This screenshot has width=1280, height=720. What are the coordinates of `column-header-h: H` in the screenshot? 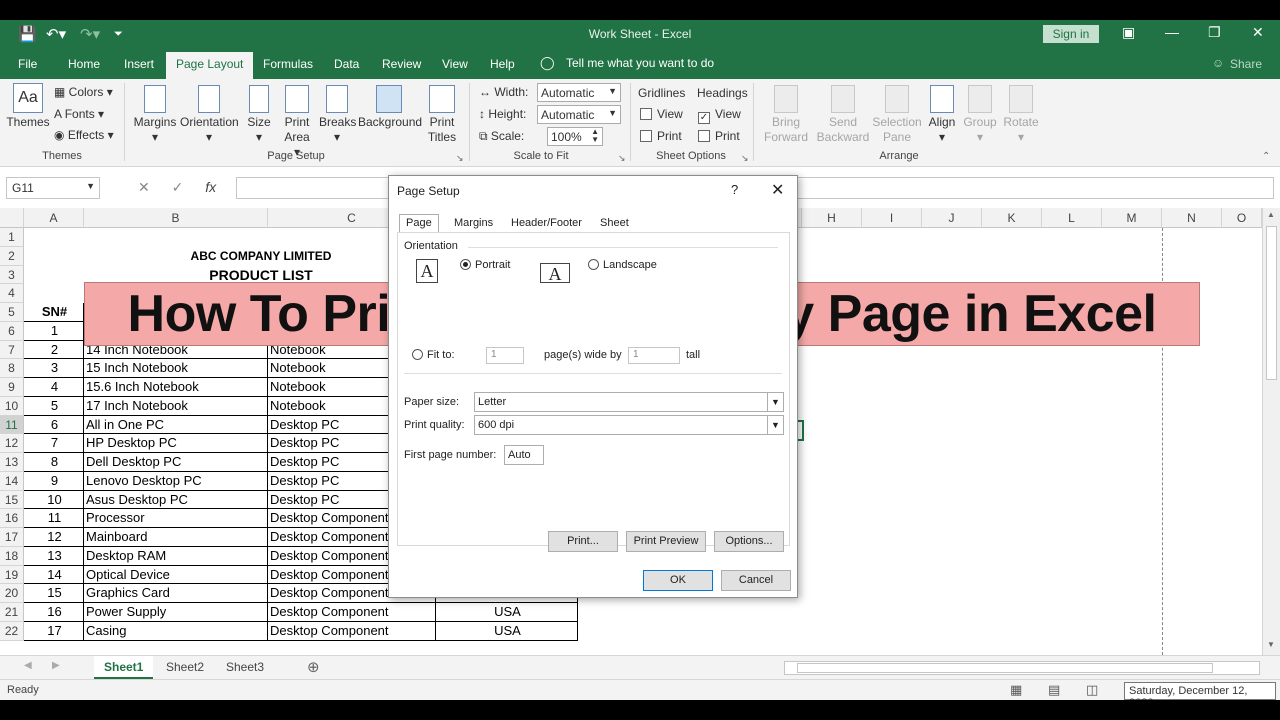 It's located at (832, 218).